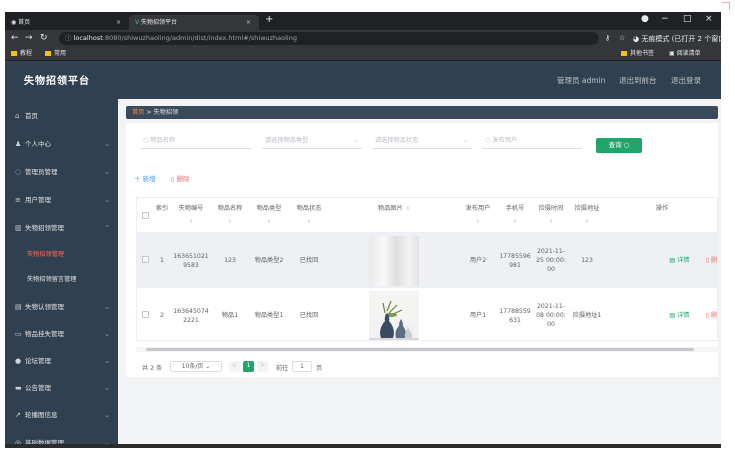 This screenshot has height=475, width=735. What do you see at coordinates (61, 144) in the screenshot?
I see `sidebar-item: ♟ 个人中心 ⌄` at bounding box center [61, 144].